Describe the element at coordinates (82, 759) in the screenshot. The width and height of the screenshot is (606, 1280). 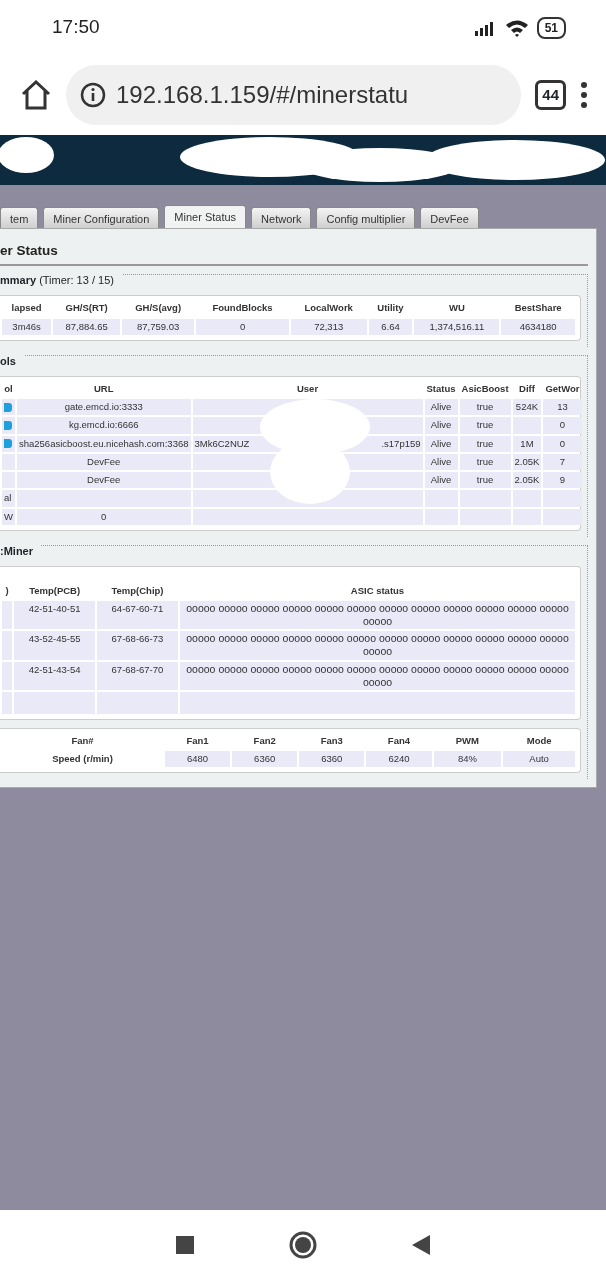
I see `table-cell-text: Speed (r/min)` at that location.